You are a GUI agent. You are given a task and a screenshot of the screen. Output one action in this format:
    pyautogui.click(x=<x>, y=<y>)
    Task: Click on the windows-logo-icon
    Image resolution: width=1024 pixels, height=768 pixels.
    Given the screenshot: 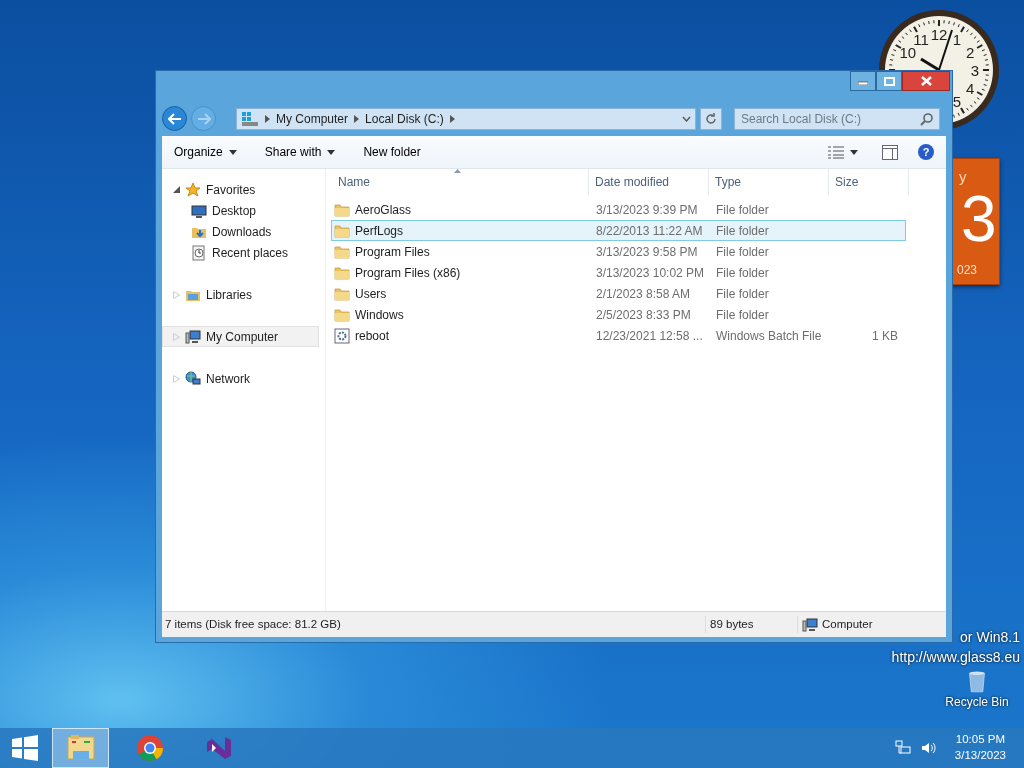 What is the action you would take?
    pyautogui.click(x=25, y=748)
    